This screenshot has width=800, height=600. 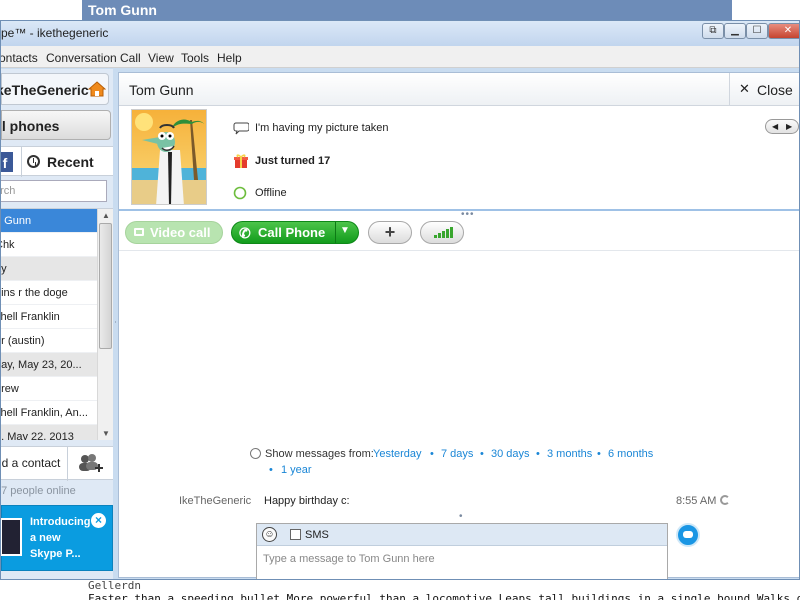 What do you see at coordinates (462, 551) in the screenshot?
I see `message-composer: ☺ SMS Type a message to Tom Gunn here` at bounding box center [462, 551].